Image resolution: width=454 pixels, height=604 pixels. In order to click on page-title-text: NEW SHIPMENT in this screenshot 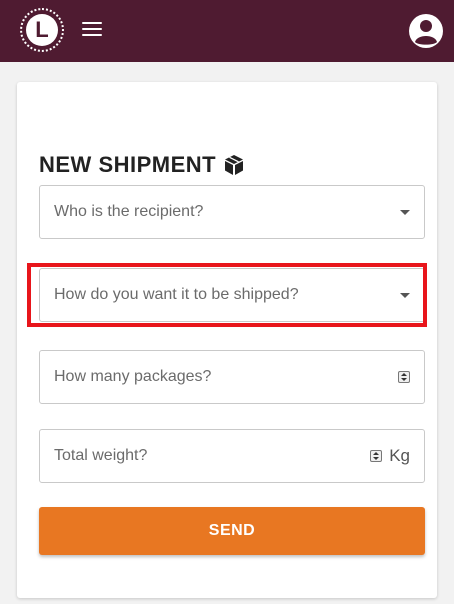, I will do `click(128, 164)`.